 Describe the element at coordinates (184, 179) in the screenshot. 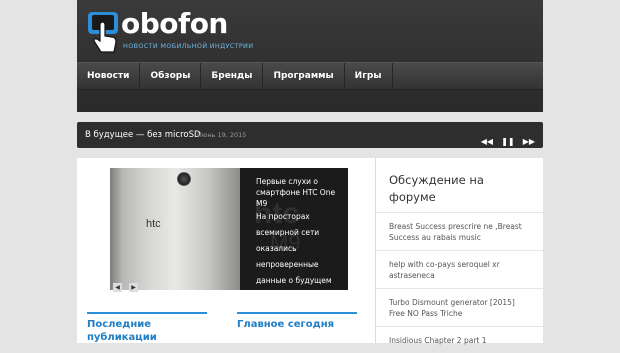

I see `camera-lens` at that location.